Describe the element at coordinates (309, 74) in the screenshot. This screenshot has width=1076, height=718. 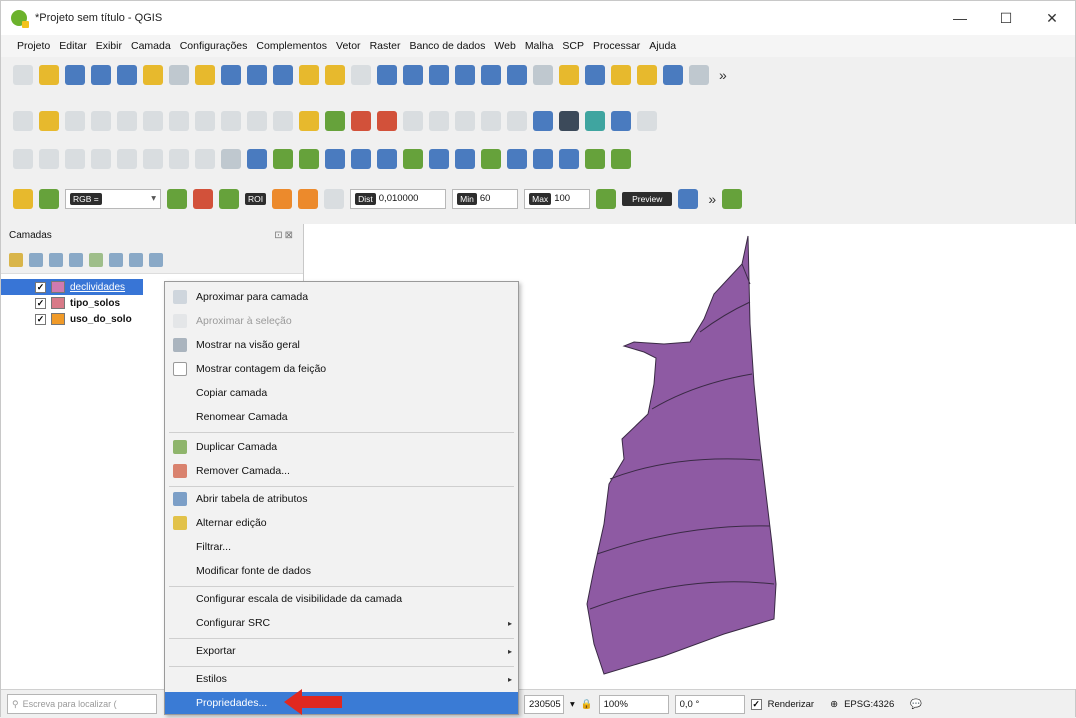
I see `zoom-selection-icon` at that location.